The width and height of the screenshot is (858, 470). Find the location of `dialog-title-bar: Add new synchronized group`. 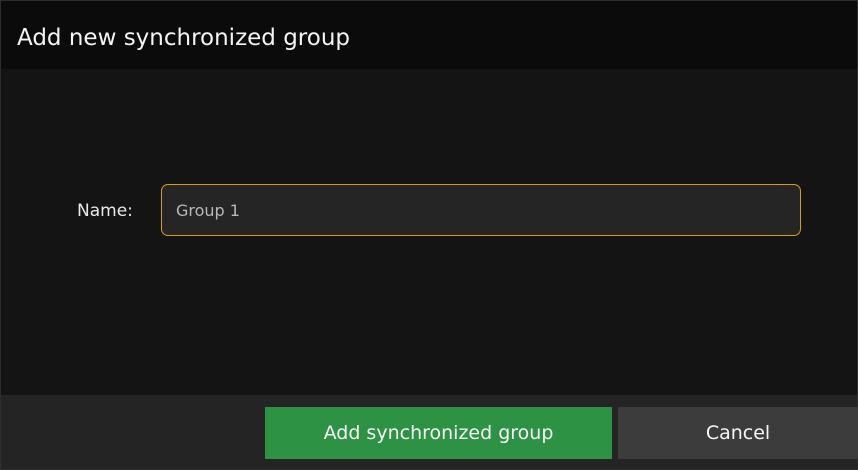

dialog-title-bar: Add new synchronized group is located at coordinates (429, 35).